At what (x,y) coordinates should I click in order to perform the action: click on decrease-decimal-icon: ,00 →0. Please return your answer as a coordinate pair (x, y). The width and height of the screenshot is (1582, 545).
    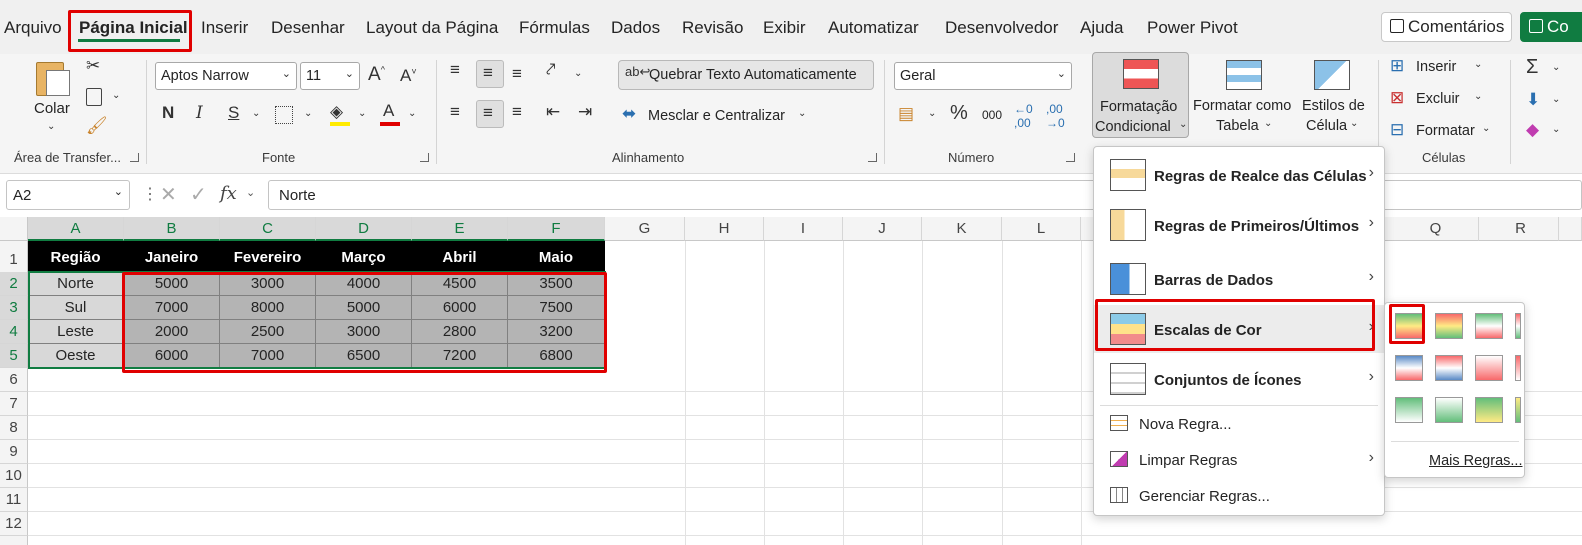
    Looking at the image, I should click on (1055, 116).